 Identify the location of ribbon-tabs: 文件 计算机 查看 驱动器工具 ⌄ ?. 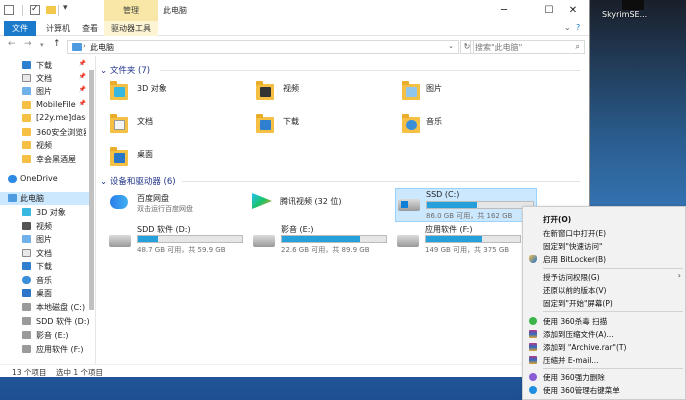
(294, 28).